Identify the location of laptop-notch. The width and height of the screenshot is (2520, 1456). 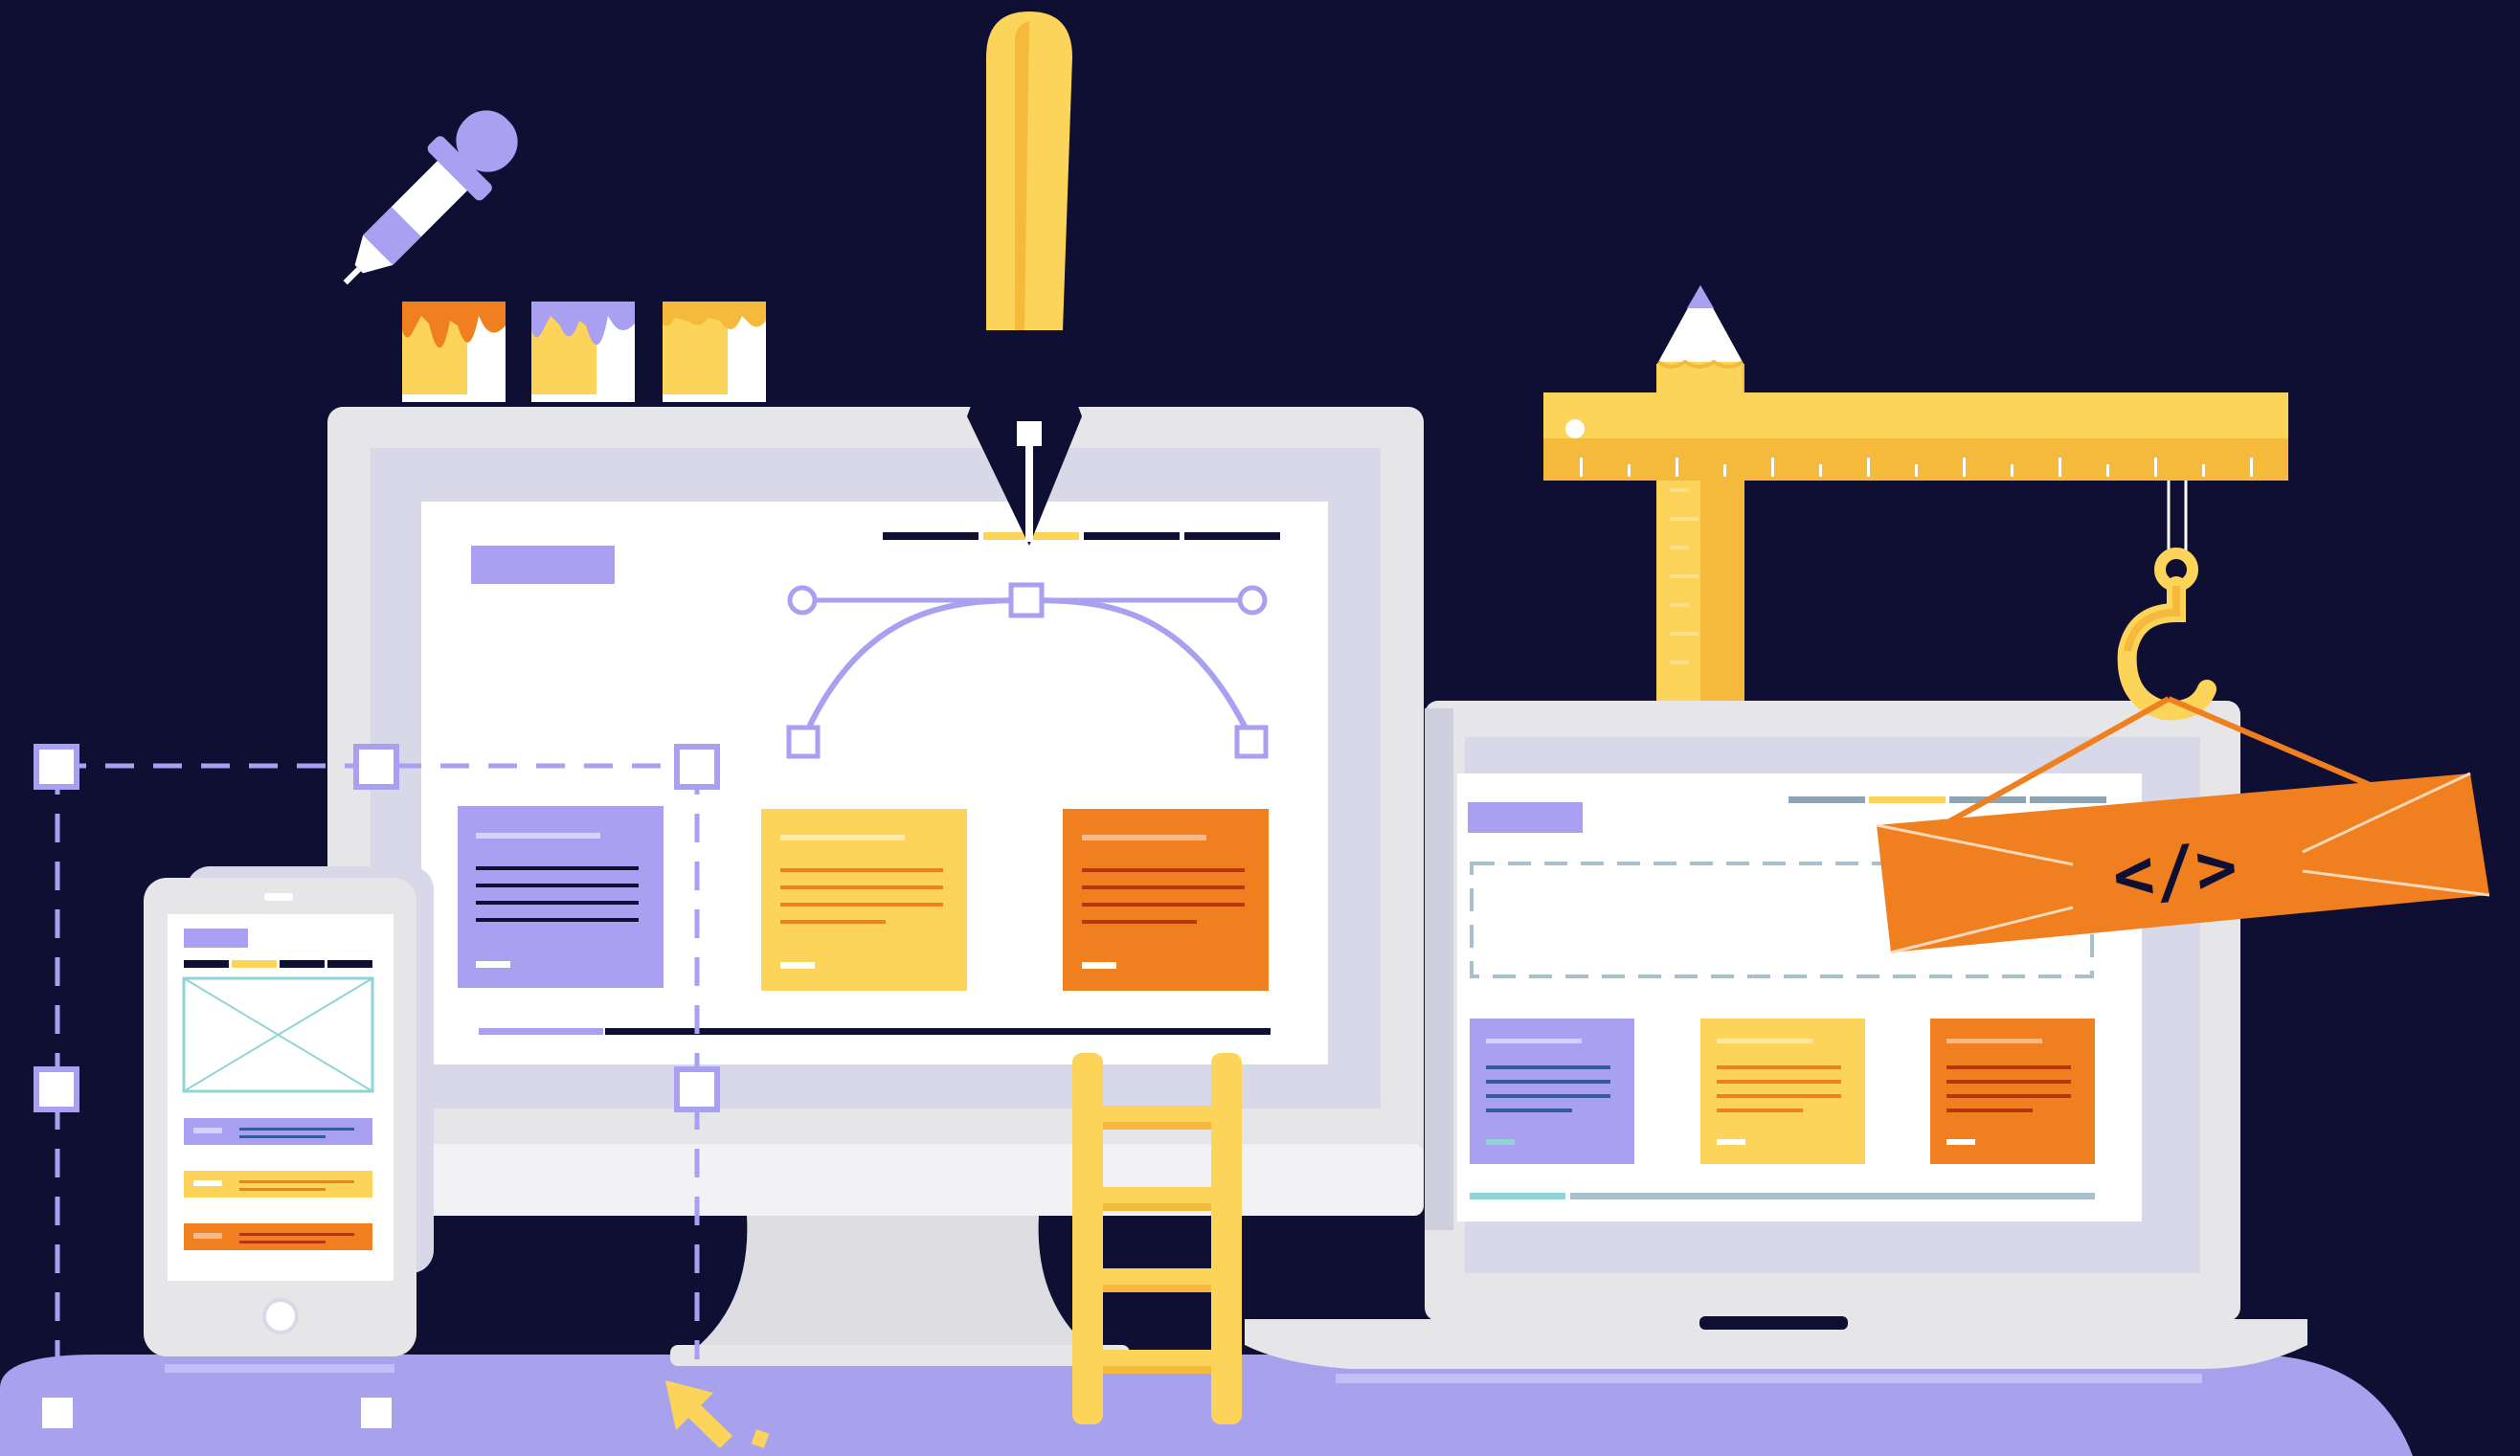
(1774, 1323).